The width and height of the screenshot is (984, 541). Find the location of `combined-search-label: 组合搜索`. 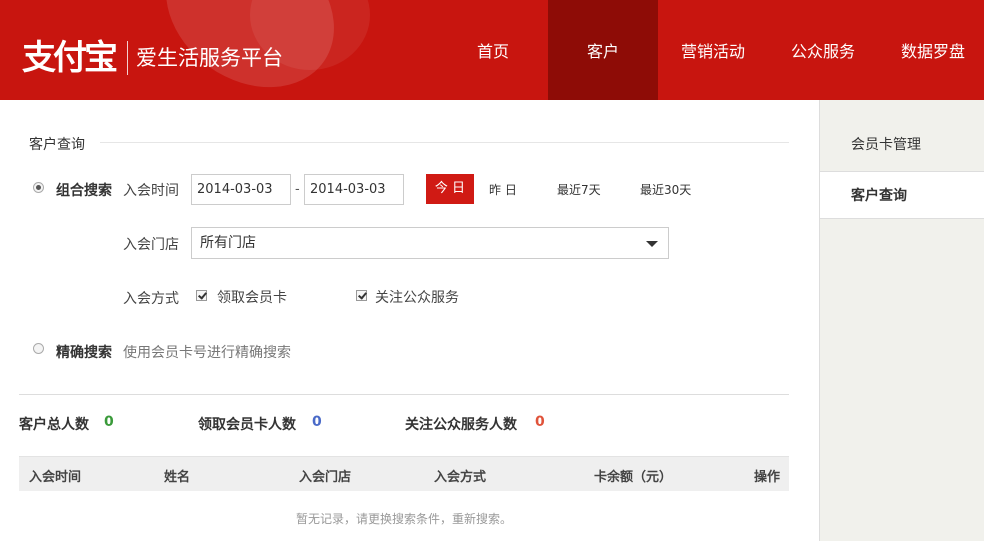

combined-search-label: 组合搜索 is located at coordinates (84, 191).